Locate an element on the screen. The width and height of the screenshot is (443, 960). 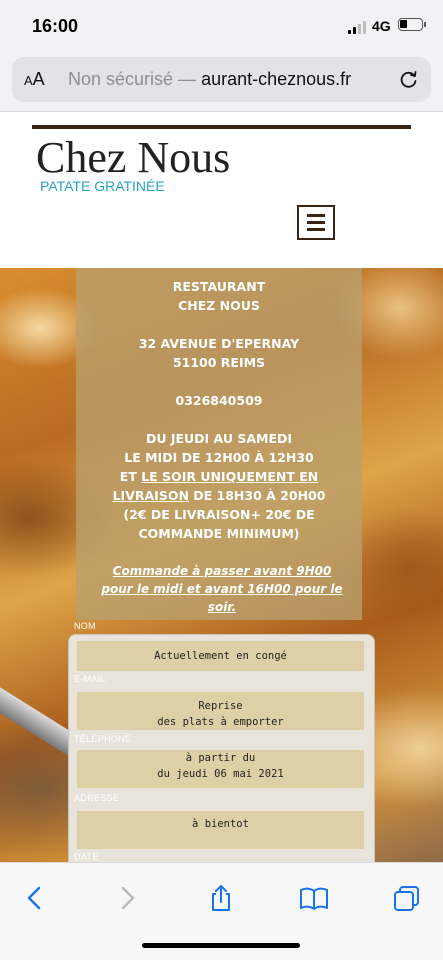
hours-line4: LIVRAISON DE 18H30 À 20H00 is located at coordinates (219, 495).